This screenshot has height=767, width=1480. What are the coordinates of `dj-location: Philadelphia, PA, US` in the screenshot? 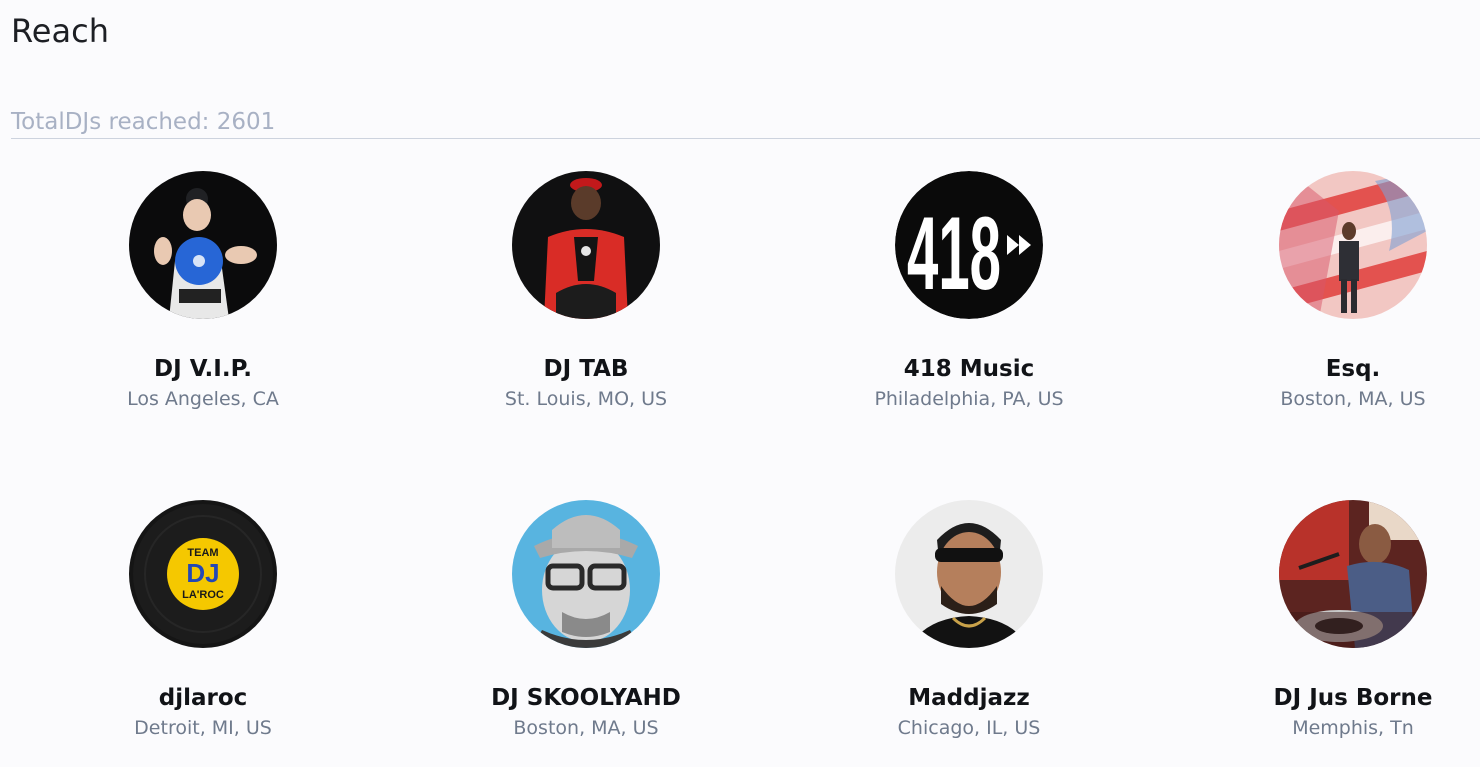 It's located at (969, 399).